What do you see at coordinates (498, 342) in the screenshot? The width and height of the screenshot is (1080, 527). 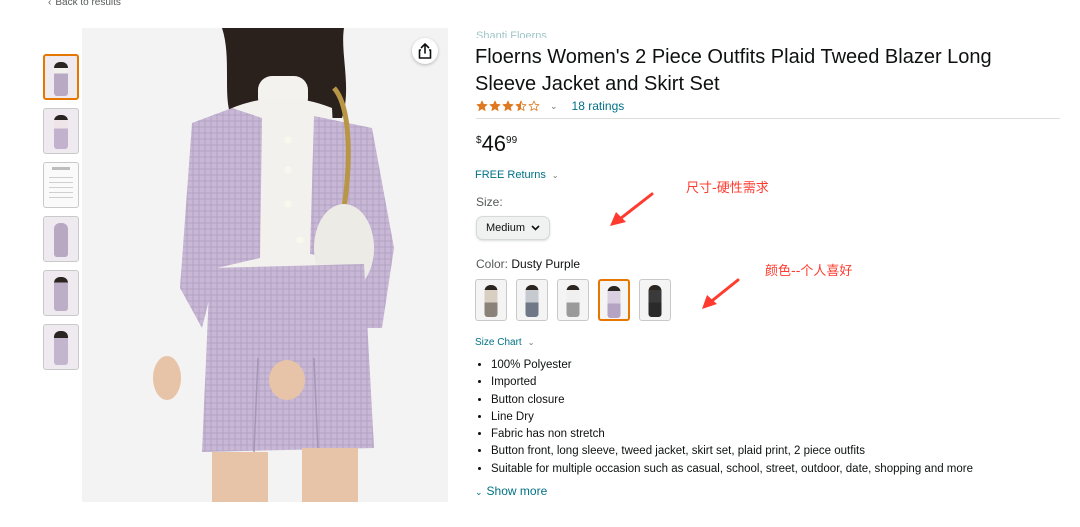 I see `size-chart-label: Size Chart` at bounding box center [498, 342].